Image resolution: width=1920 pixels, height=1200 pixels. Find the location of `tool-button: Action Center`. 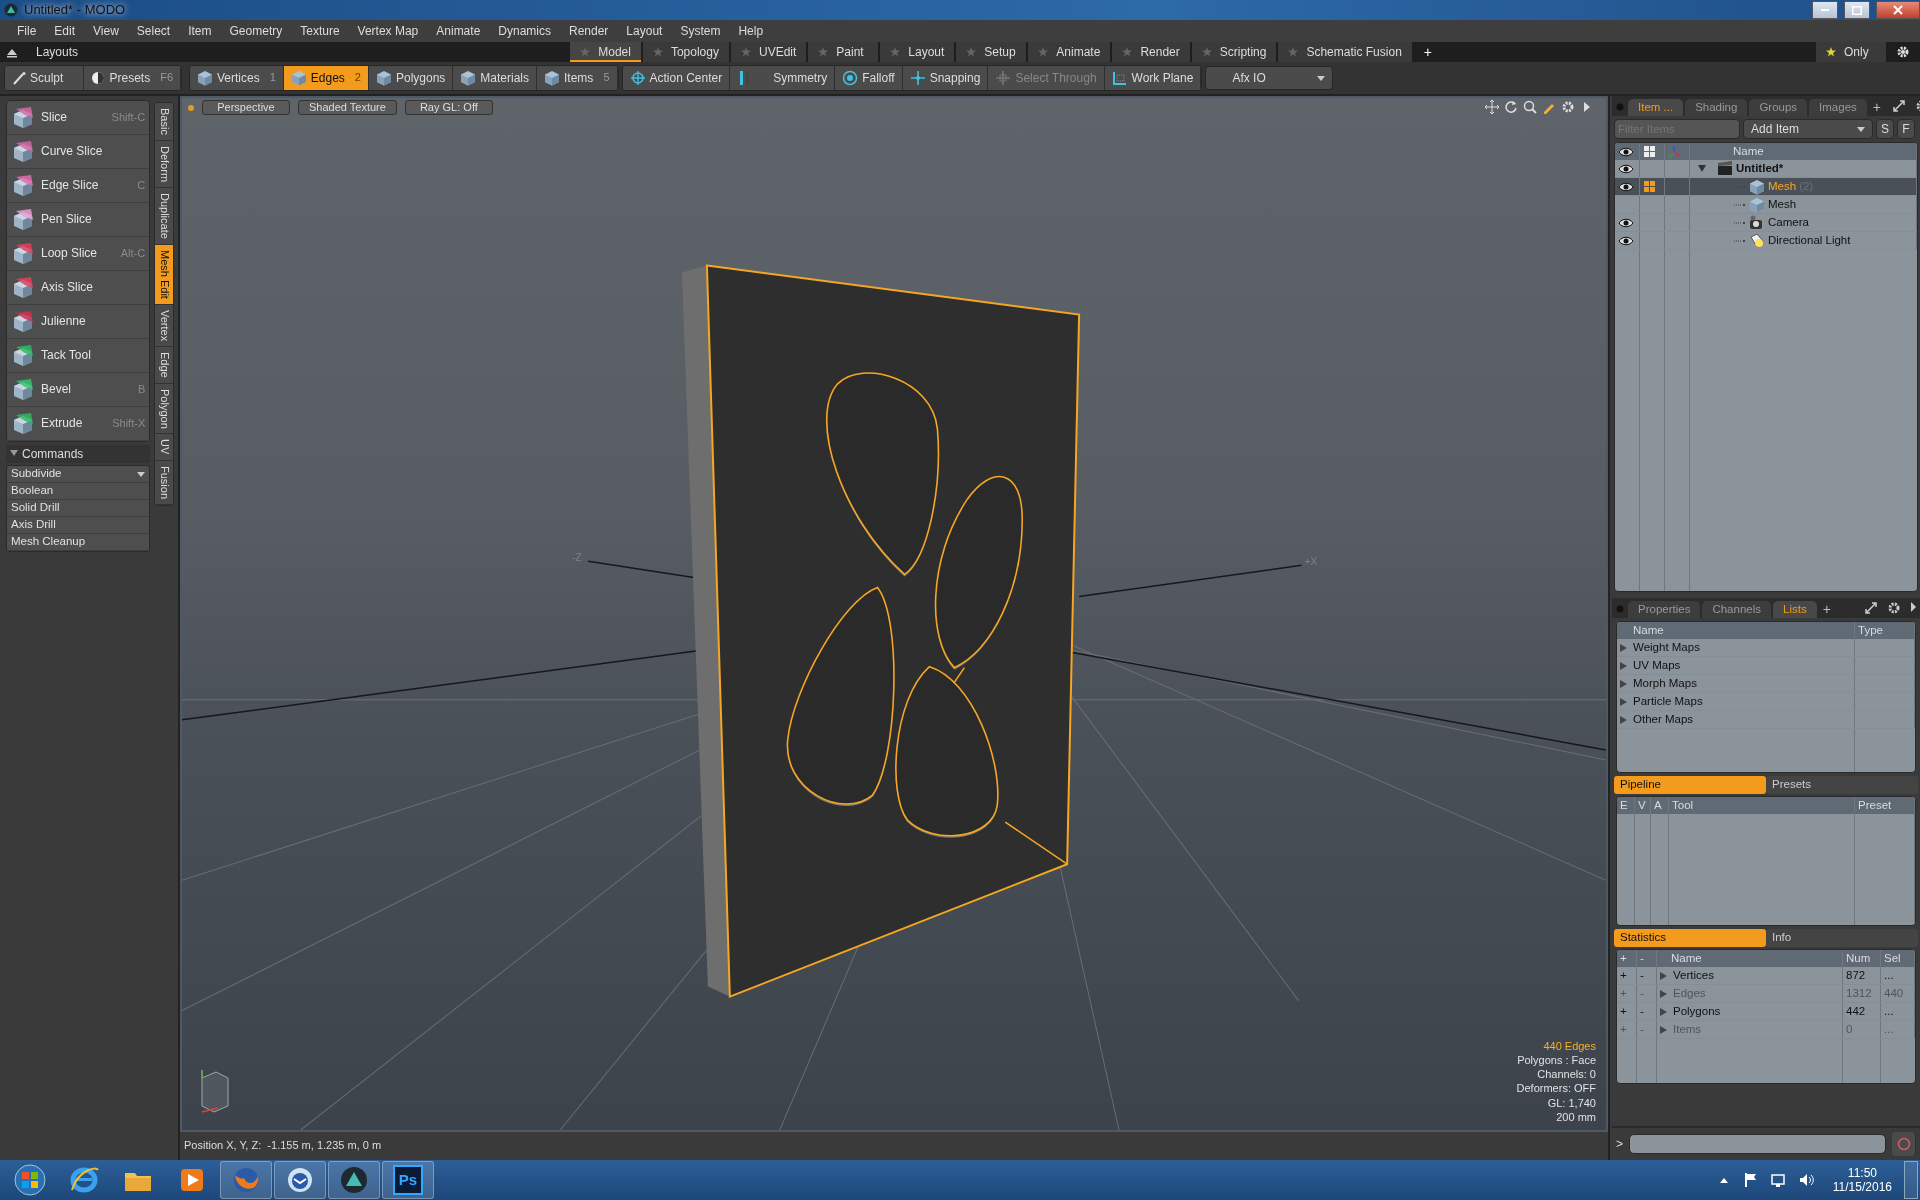

tool-button: Action Center is located at coordinates (676, 78).